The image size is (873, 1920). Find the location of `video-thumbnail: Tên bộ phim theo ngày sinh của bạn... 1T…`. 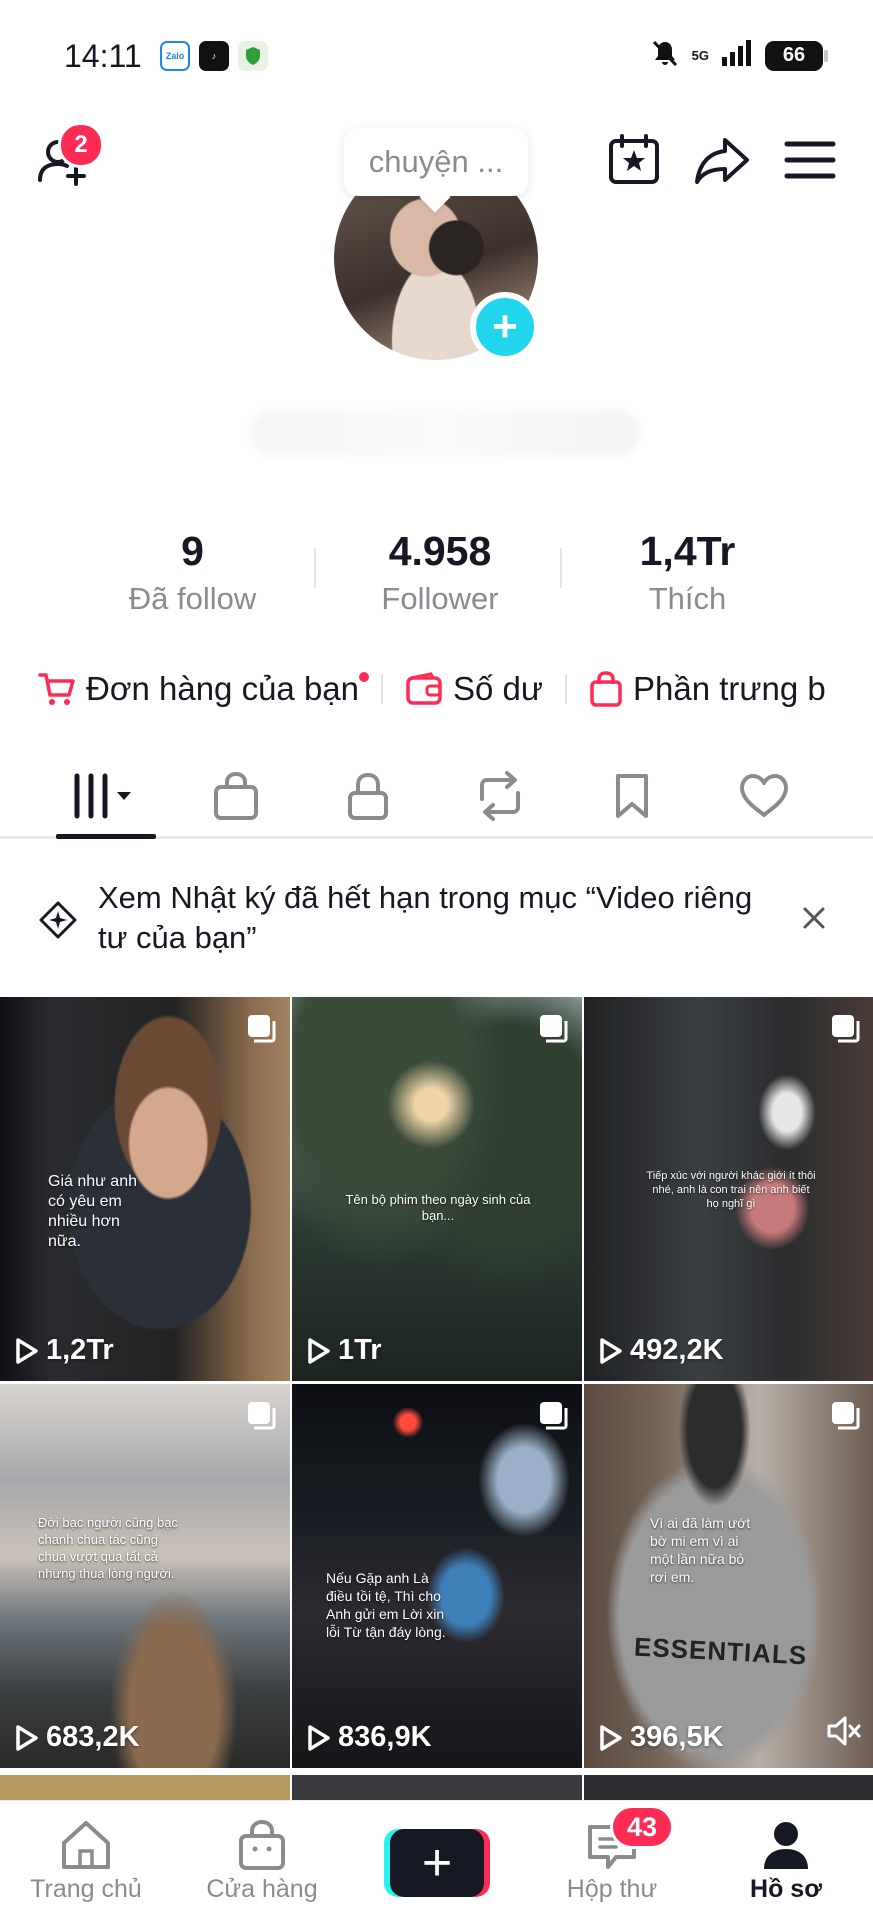

video-thumbnail: Tên bộ phim theo ngày sinh của bạn... 1T… is located at coordinates (437, 1189).